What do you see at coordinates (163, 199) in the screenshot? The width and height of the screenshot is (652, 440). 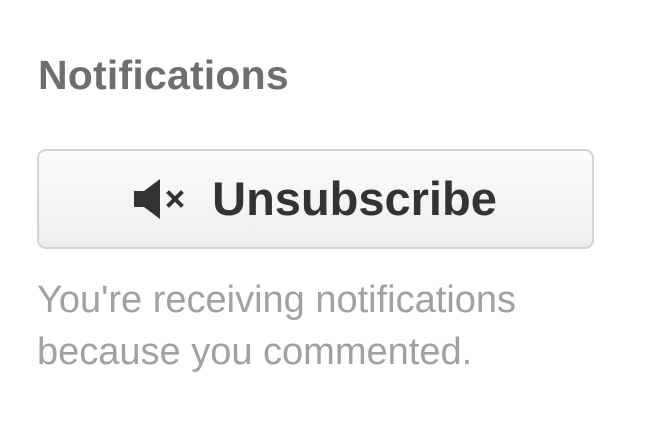 I see `speaker-mute-icon` at bounding box center [163, 199].